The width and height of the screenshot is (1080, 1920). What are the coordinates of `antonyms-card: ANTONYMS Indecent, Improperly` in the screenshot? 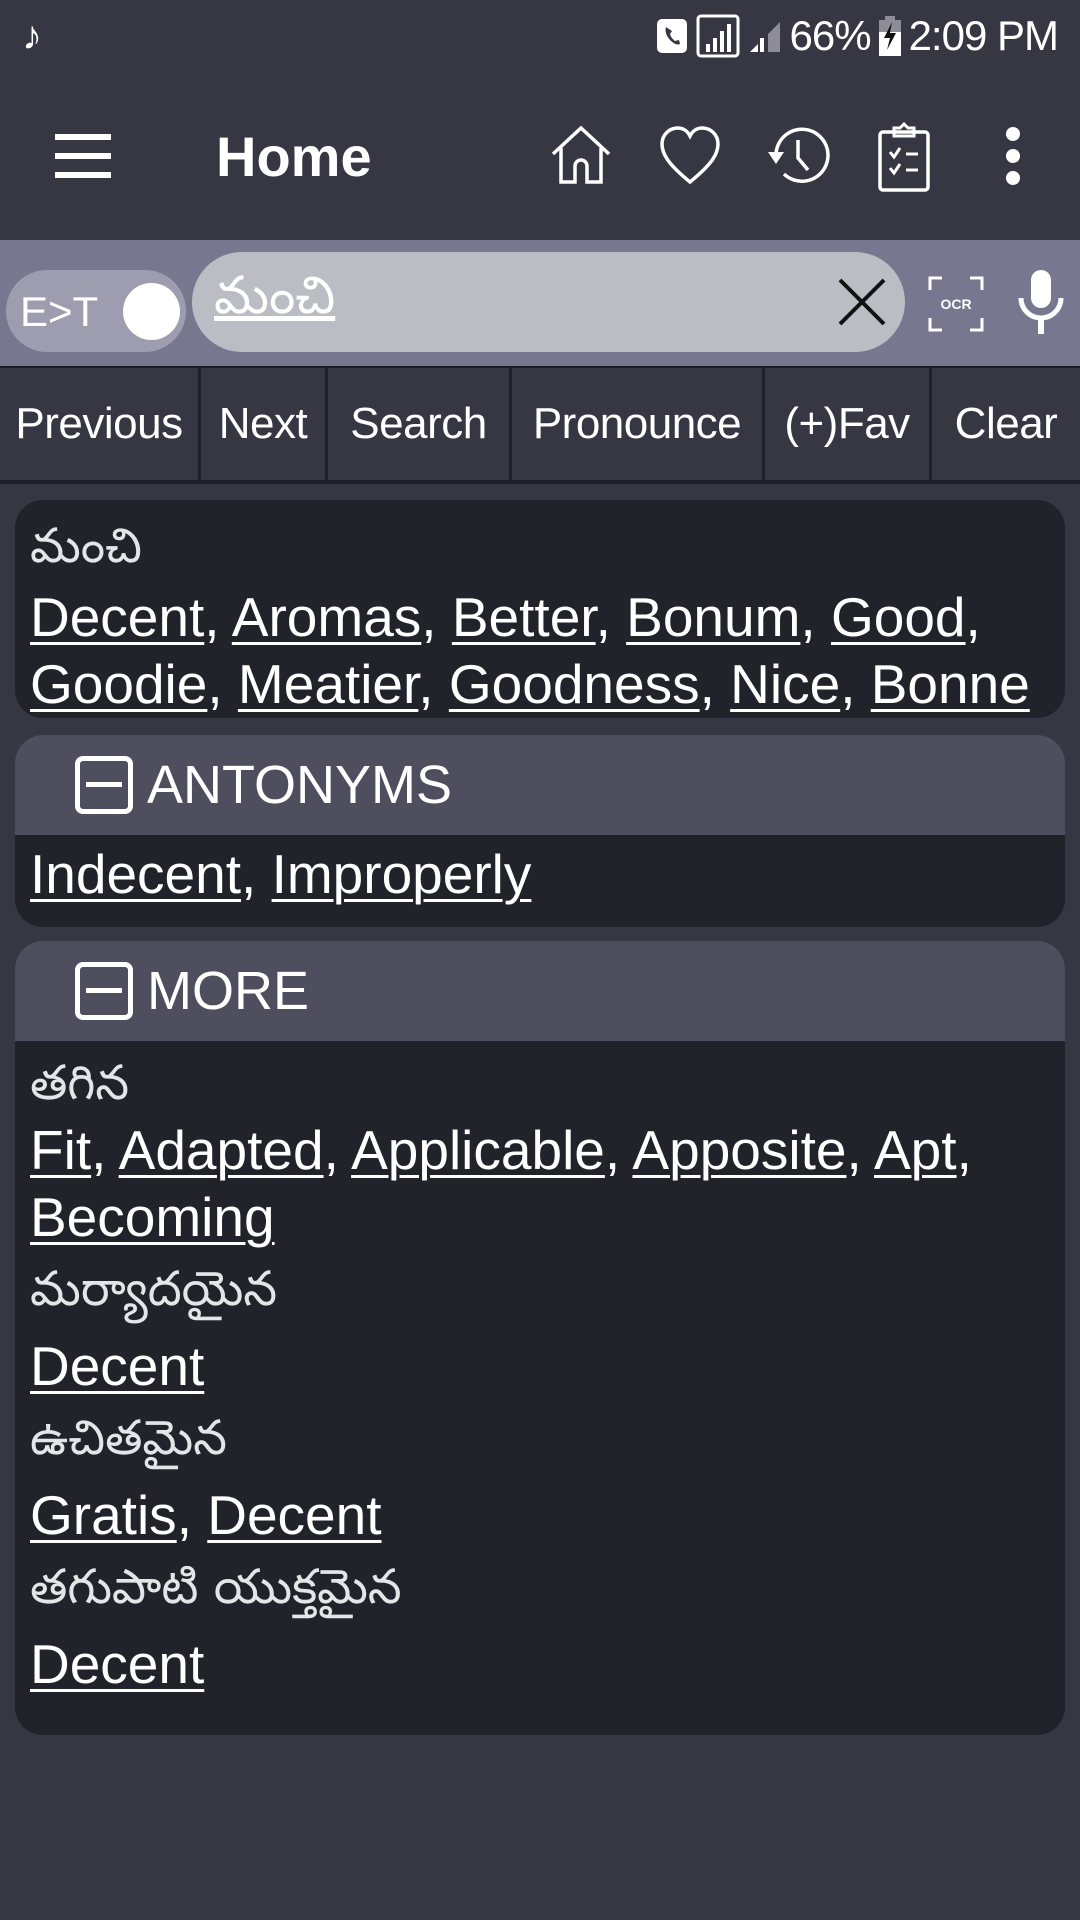 It's located at (540, 831).